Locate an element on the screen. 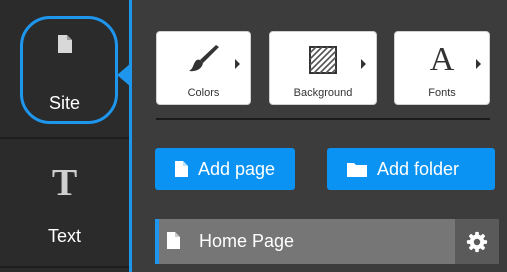  sidebar-item-site: Site is located at coordinates (64, 68).